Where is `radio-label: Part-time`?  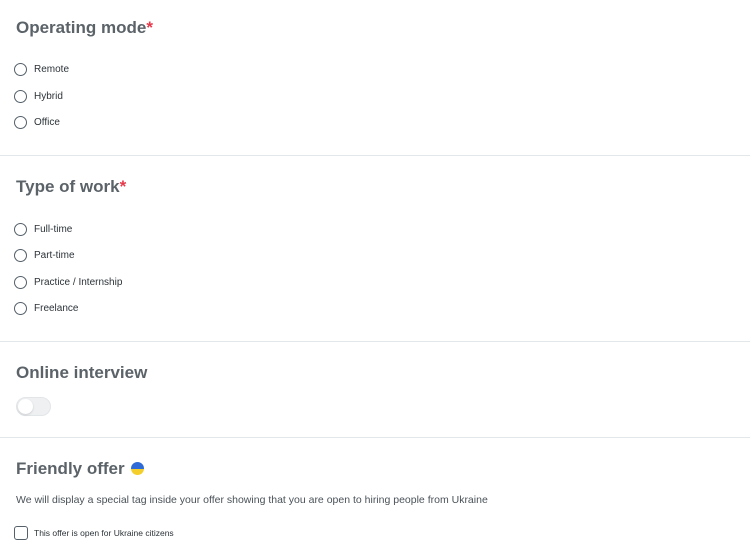
radio-label: Part-time is located at coordinates (54, 255).